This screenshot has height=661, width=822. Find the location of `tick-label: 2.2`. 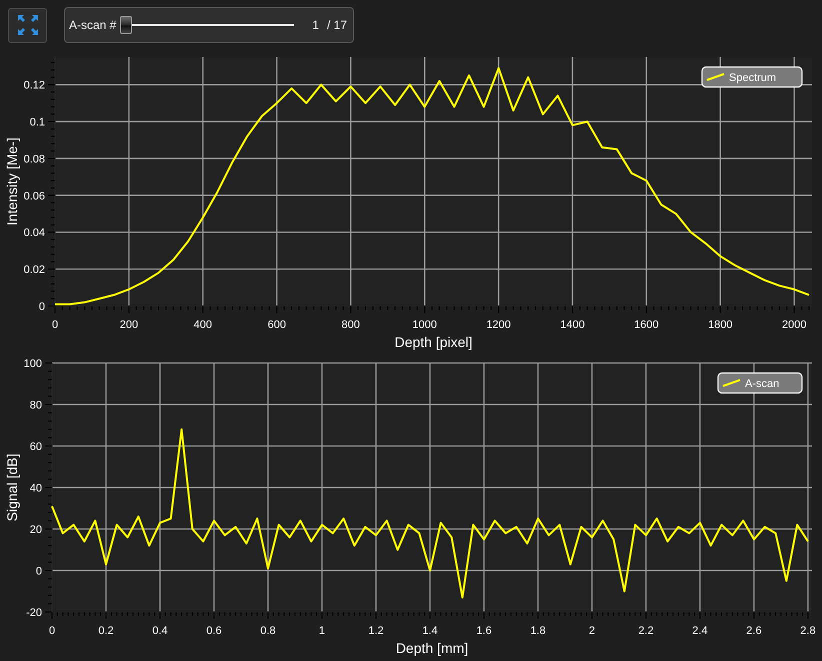

tick-label: 2.2 is located at coordinates (646, 631).